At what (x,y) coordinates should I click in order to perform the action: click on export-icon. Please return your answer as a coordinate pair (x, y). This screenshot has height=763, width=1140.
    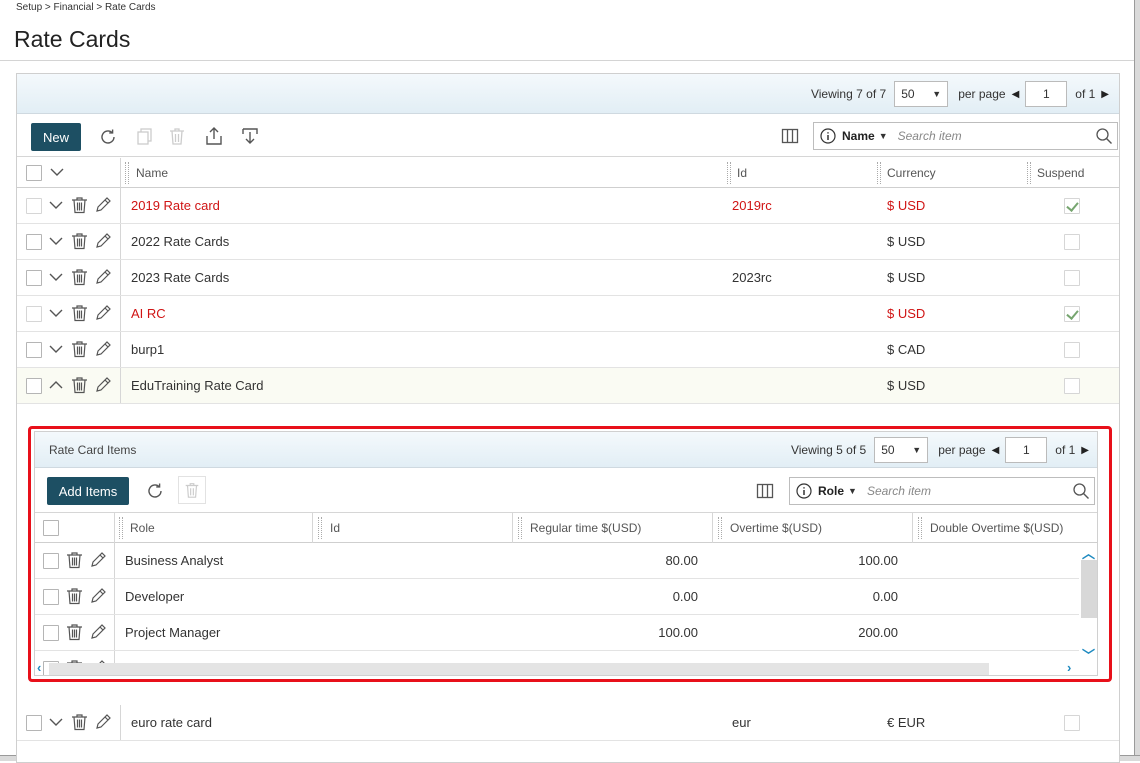
    Looking at the image, I should click on (214, 136).